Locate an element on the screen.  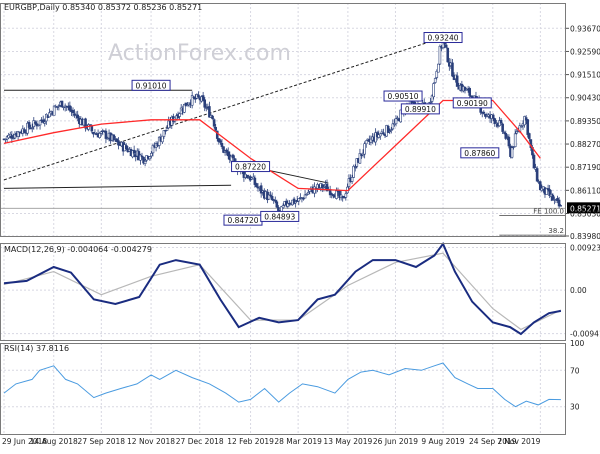
price-y-tick-label: 0.93670 is located at coordinates (585, 28).